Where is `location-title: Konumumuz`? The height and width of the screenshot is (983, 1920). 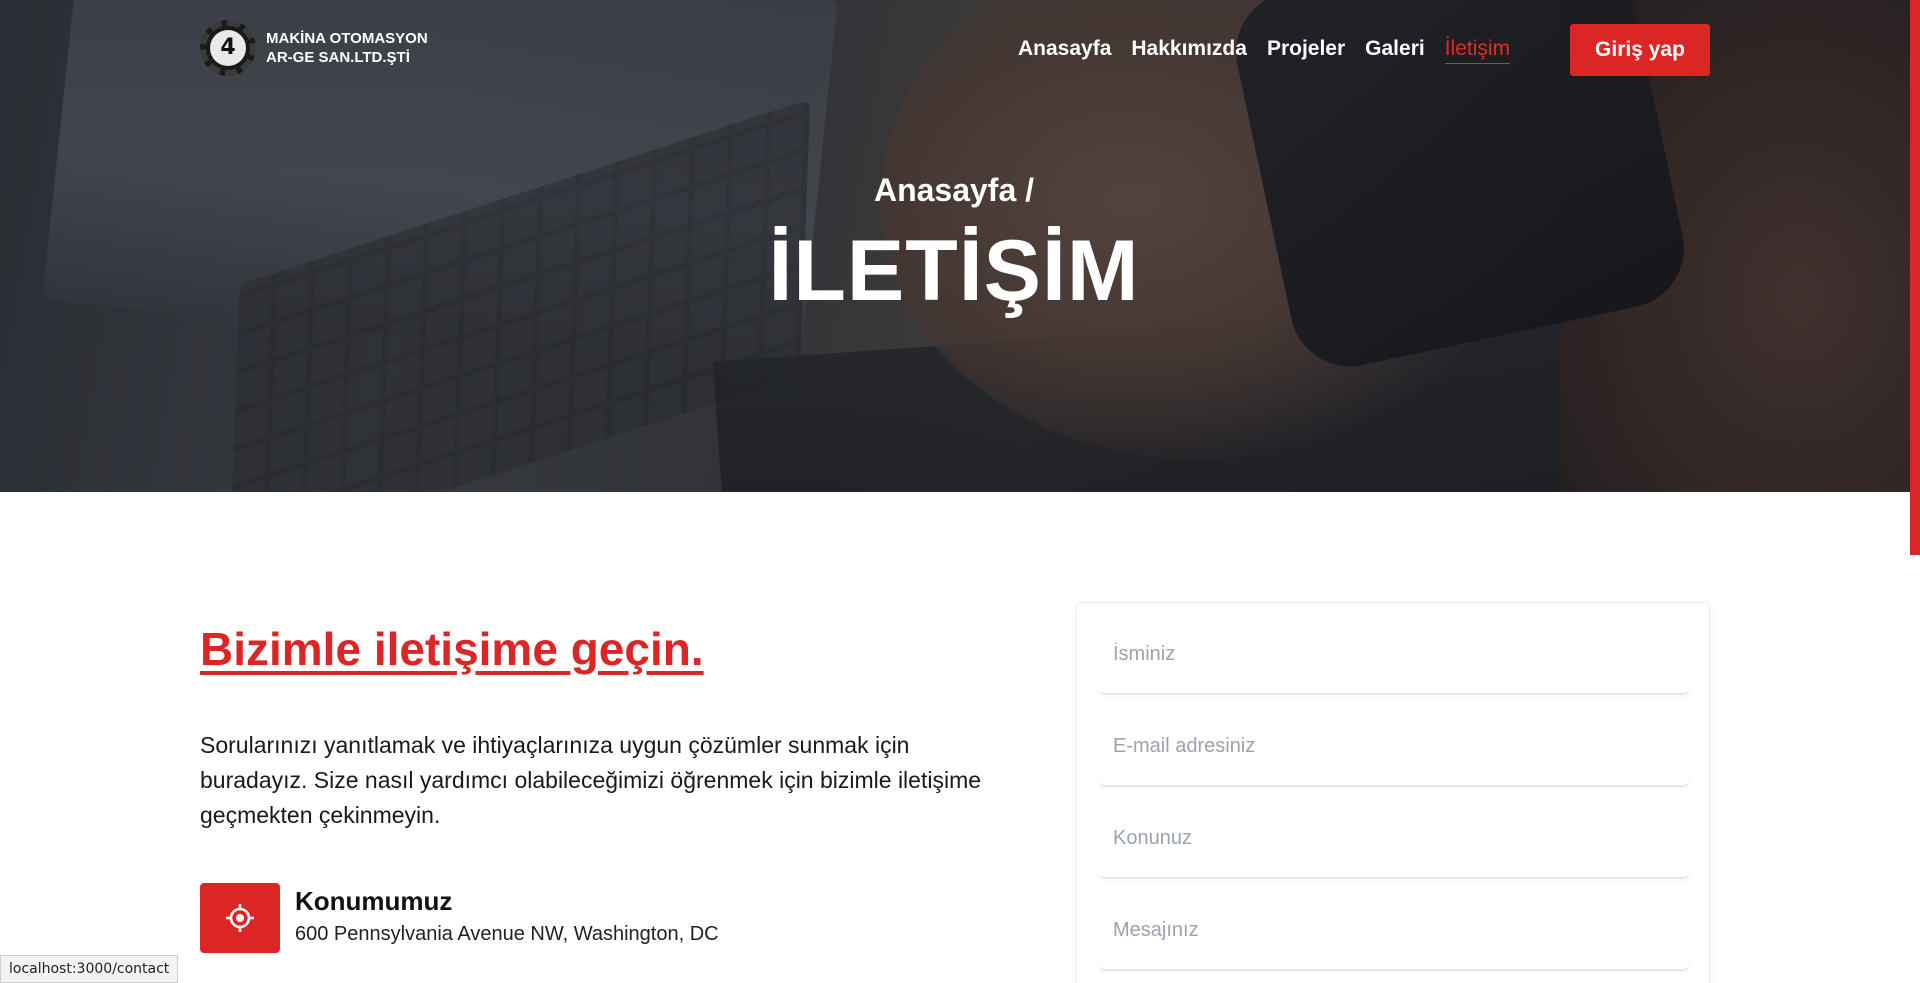 location-title: Konumumuz is located at coordinates (374, 901).